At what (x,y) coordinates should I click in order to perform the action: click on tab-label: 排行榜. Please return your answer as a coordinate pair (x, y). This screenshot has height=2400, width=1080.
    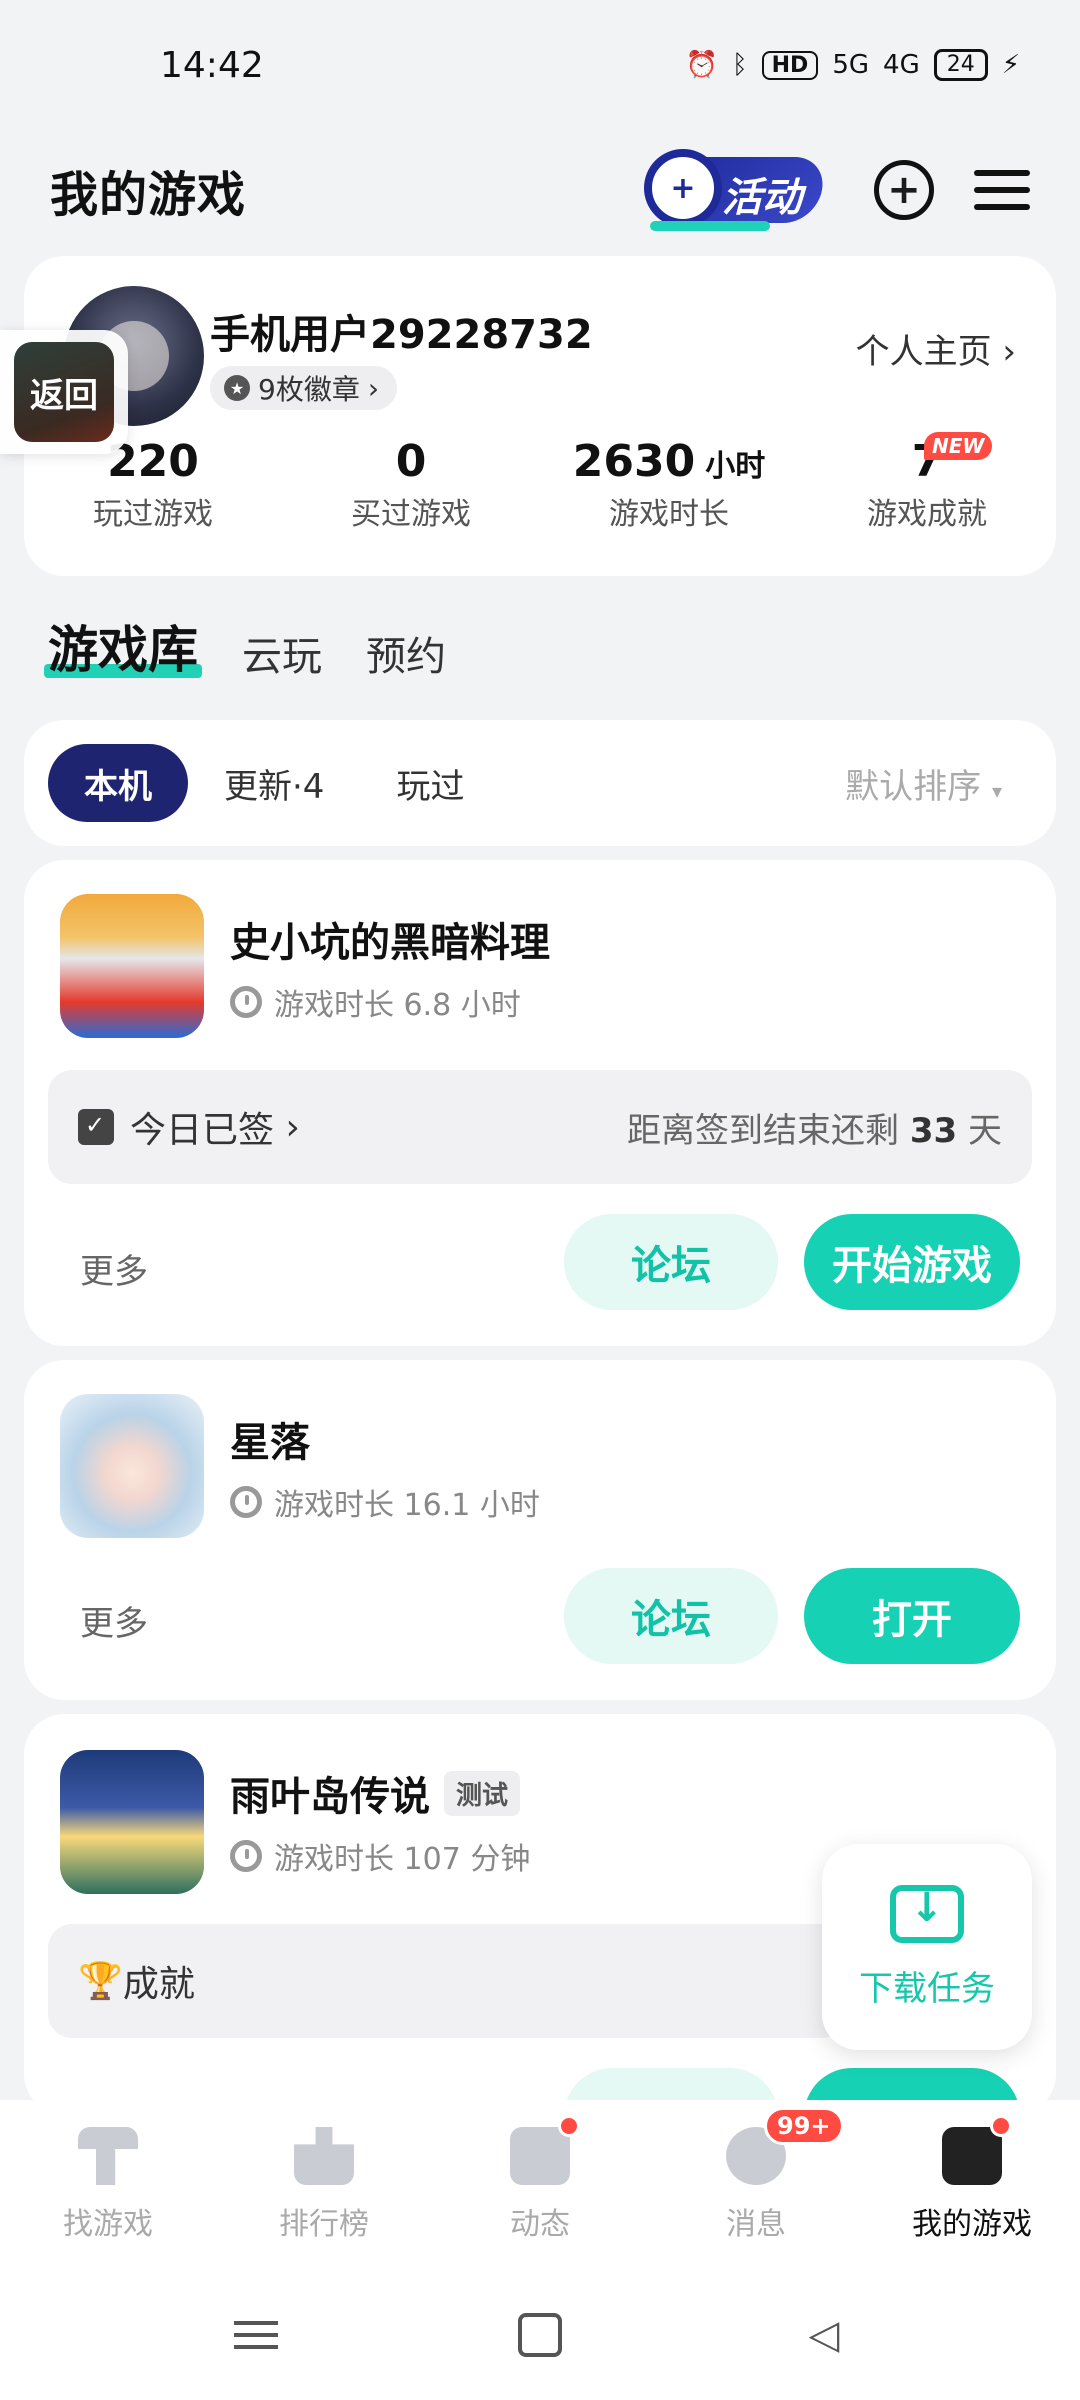
    Looking at the image, I should click on (324, 2224).